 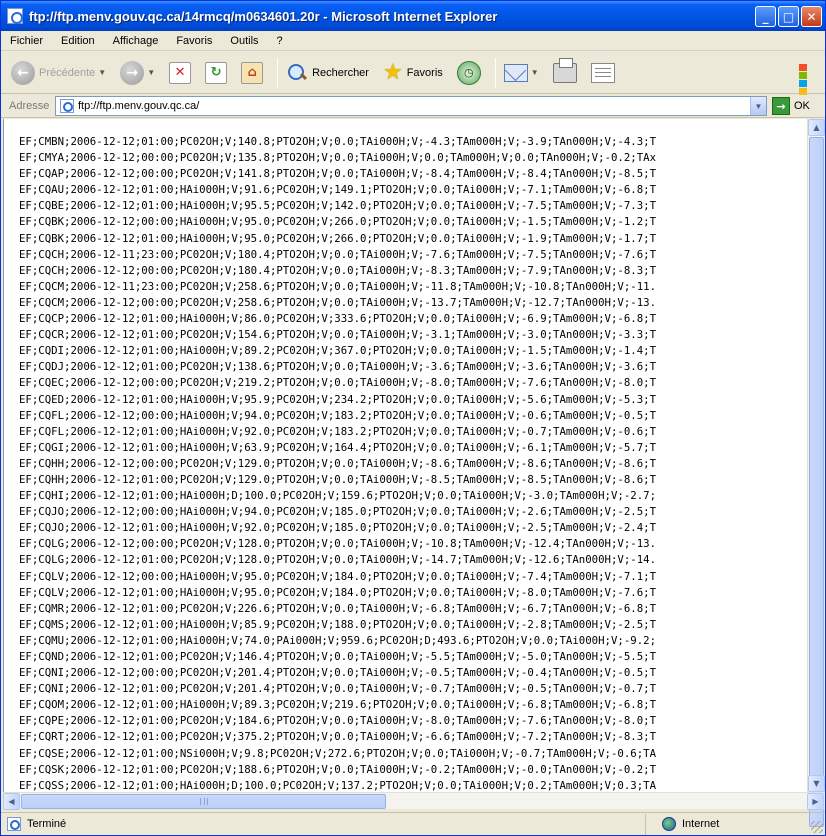 What do you see at coordinates (816, 783) in the screenshot?
I see `scroll-down-button: ▼` at bounding box center [816, 783].